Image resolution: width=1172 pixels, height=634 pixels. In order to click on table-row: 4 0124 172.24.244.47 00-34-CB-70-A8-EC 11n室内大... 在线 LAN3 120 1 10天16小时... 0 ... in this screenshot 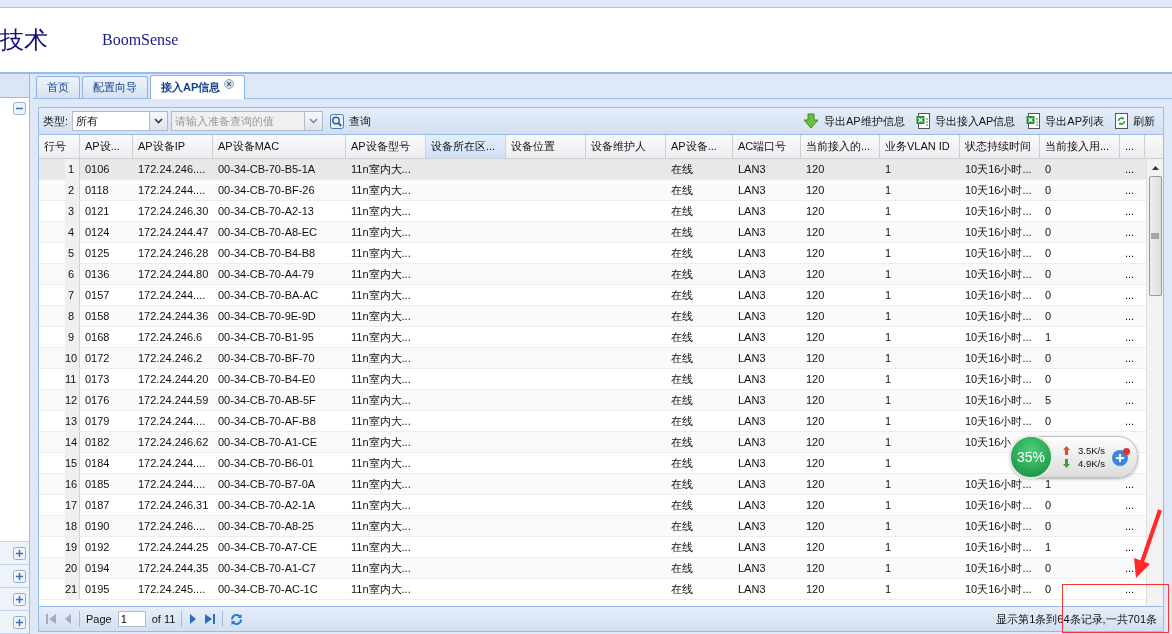, I will do `click(592, 232)`.